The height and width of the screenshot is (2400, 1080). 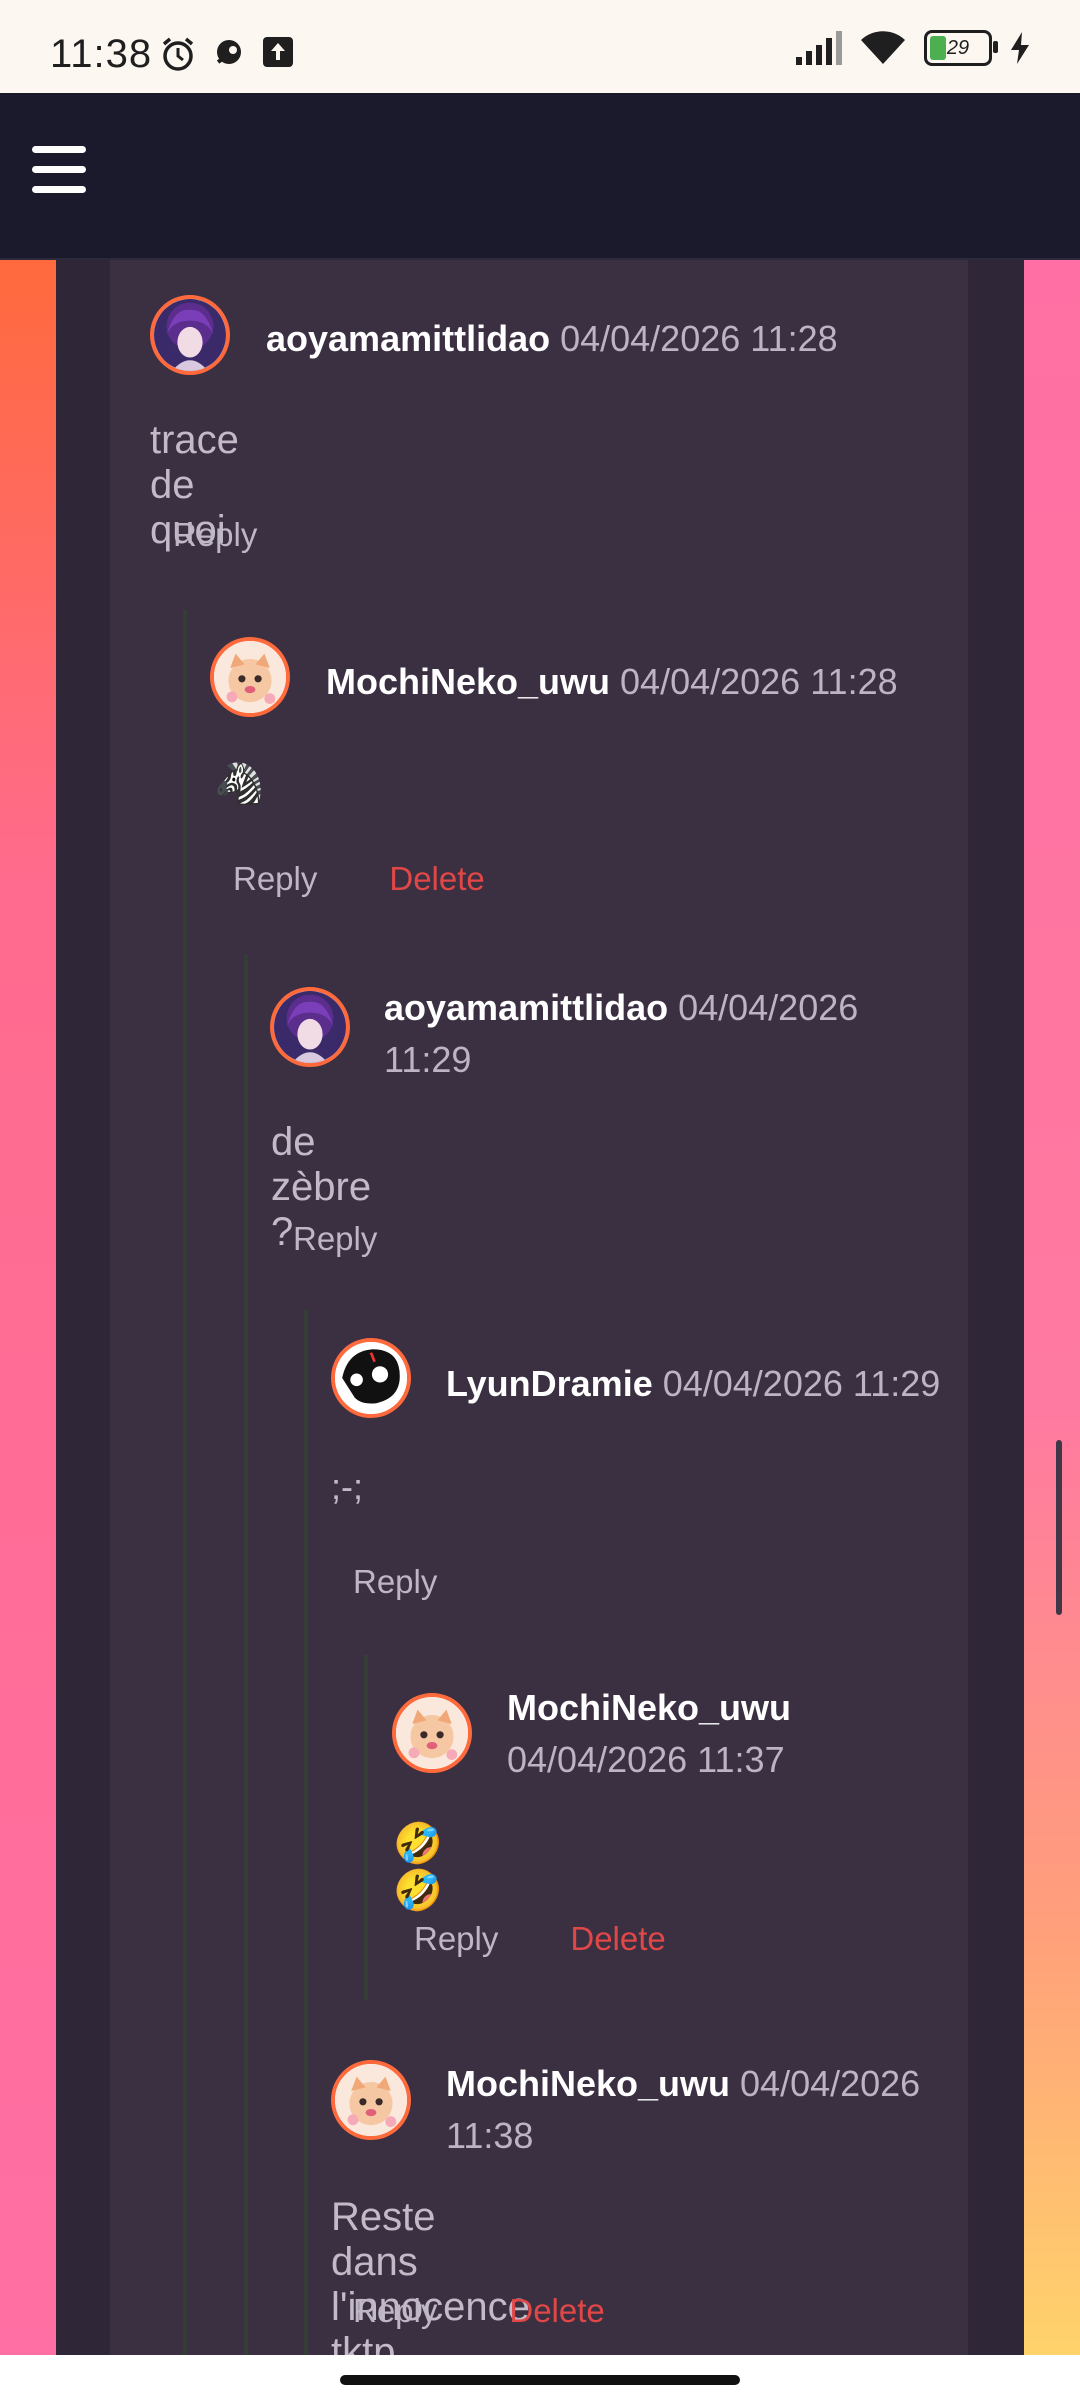 I want to click on comment-meta: MochiNeko_uwu 04/04/2026 11:37, so click(x=727, y=1734).